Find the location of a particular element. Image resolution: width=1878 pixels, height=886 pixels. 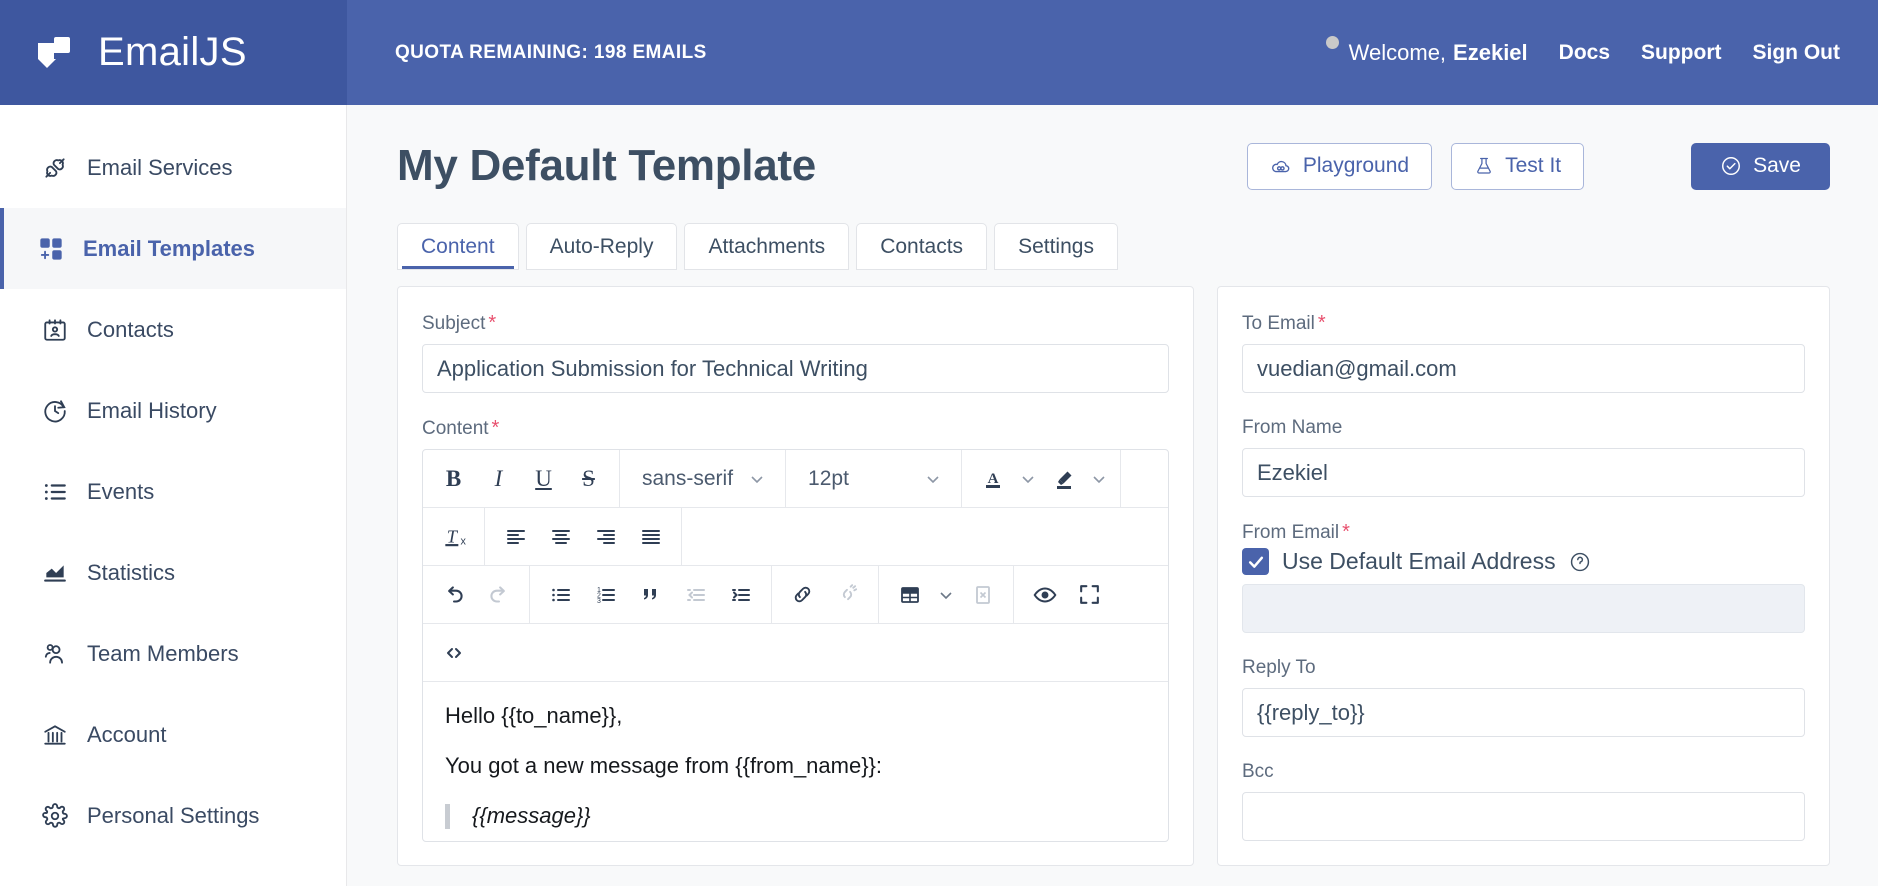

test-it-label: Test It is located at coordinates (1533, 165).